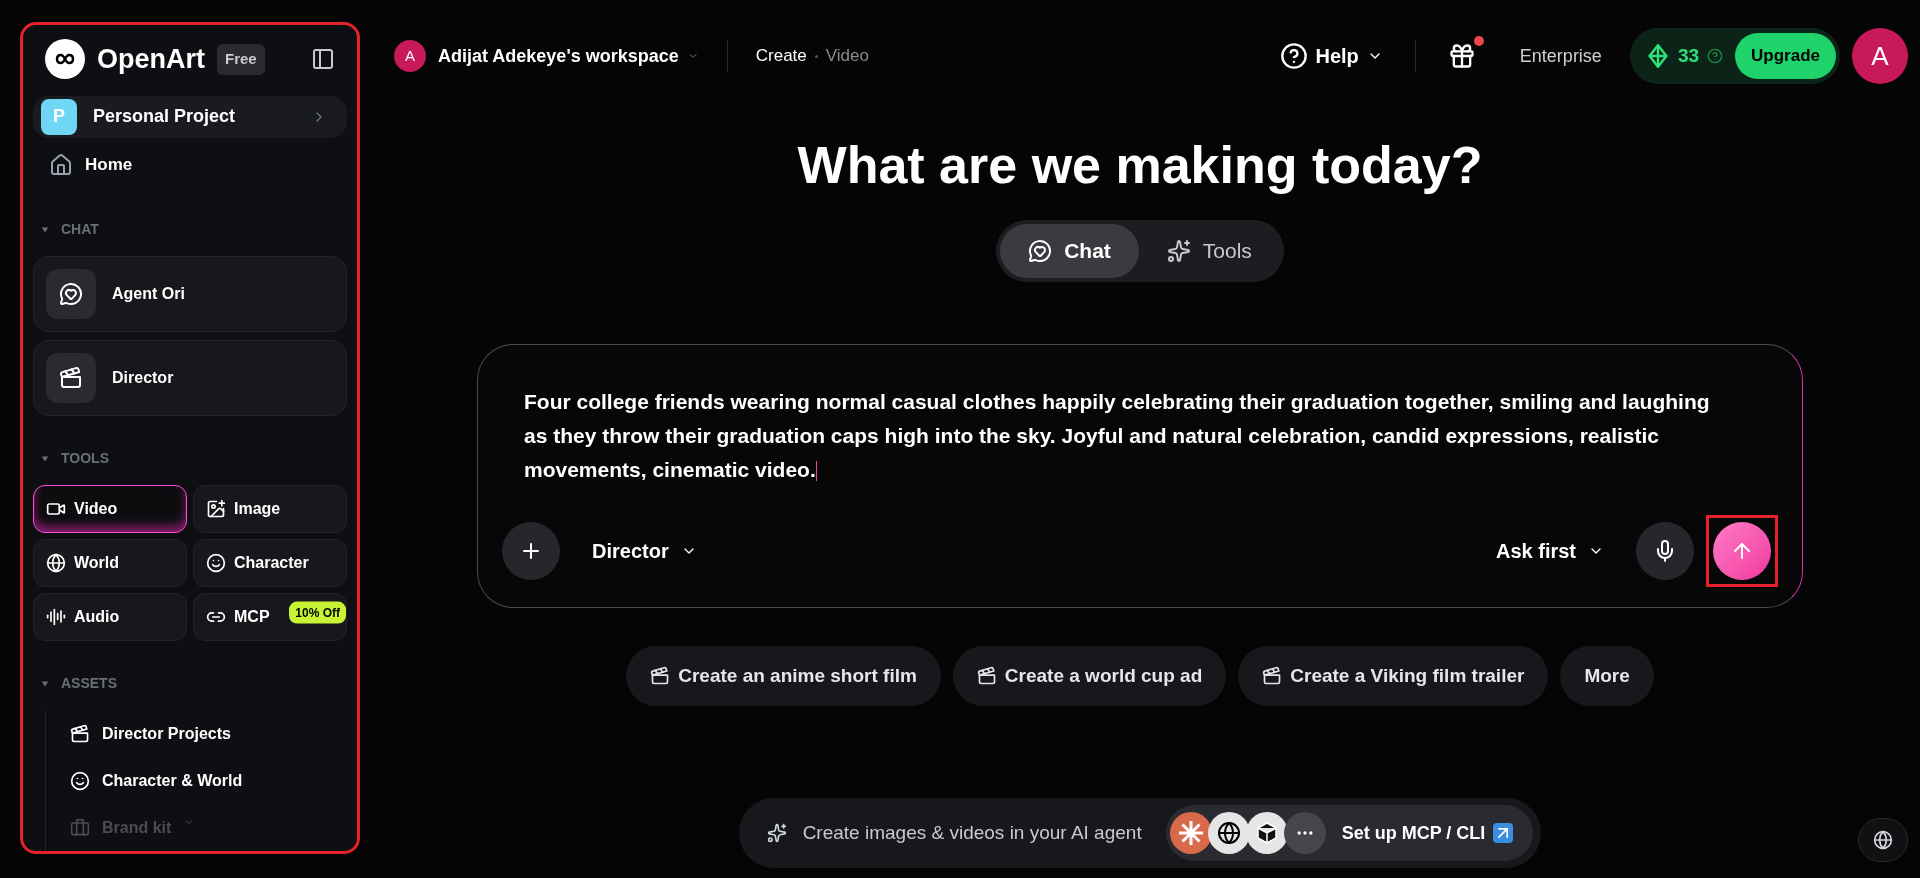 The height and width of the screenshot is (878, 1920). What do you see at coordinates (1461, 56) in the screenshot?
I see `gift-icon` at bounding box center [1461, 56].